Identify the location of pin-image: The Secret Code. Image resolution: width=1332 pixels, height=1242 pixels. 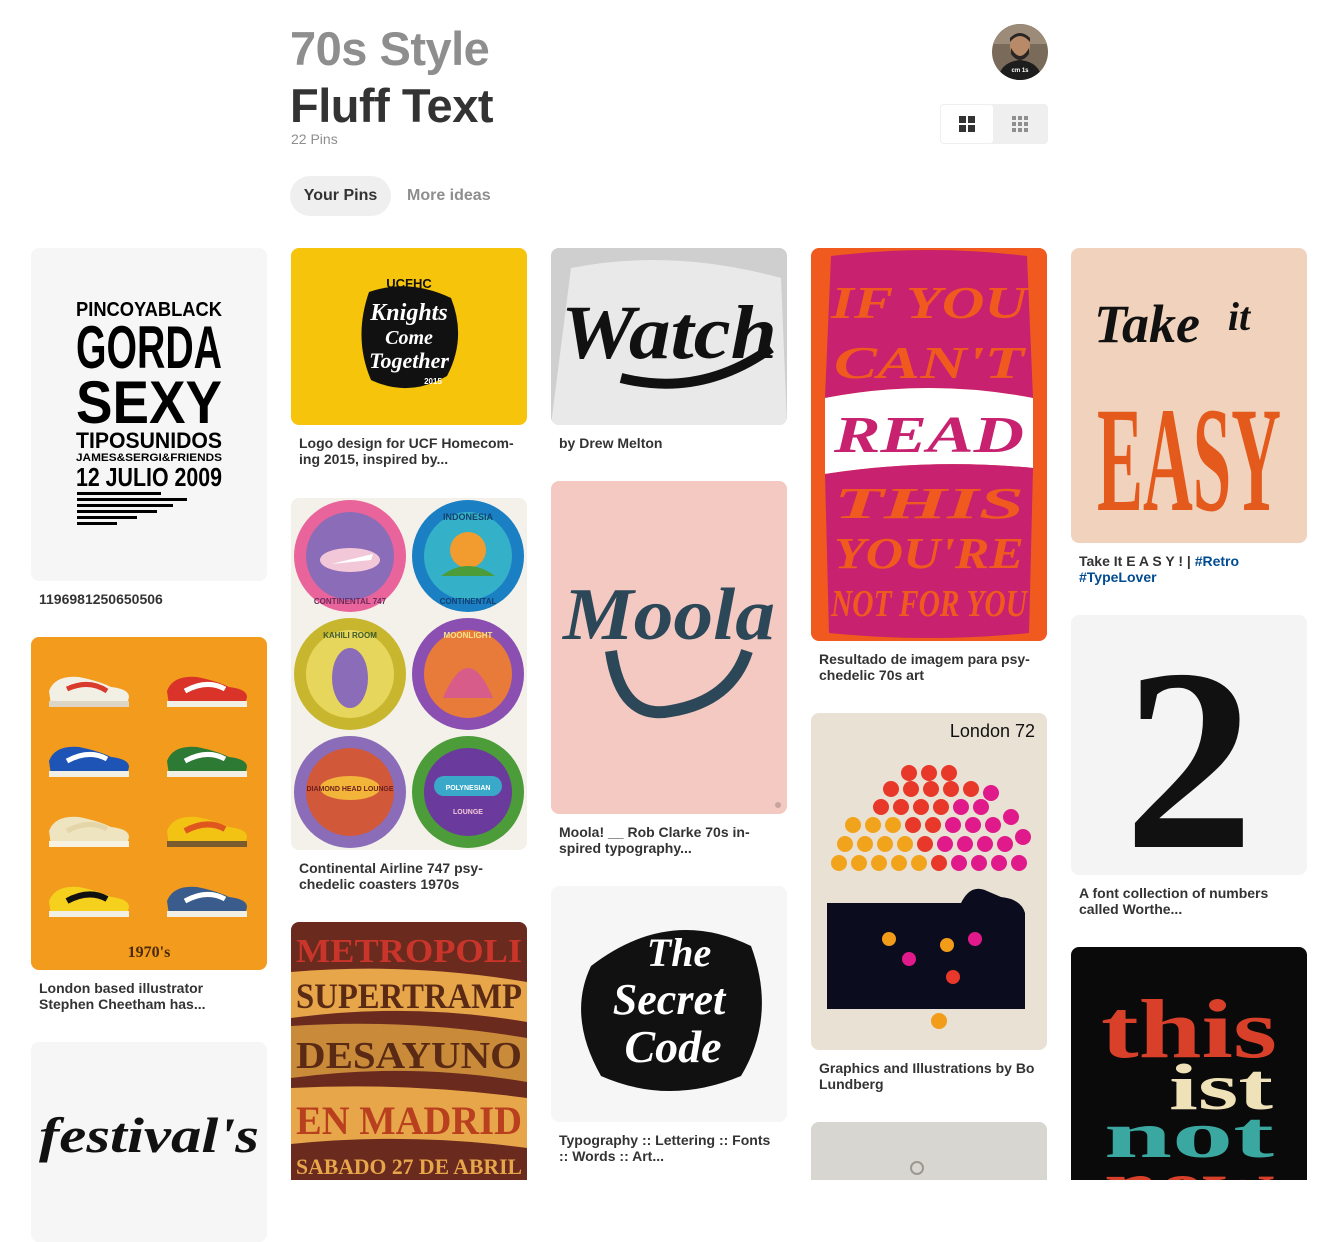
(669, 1004).